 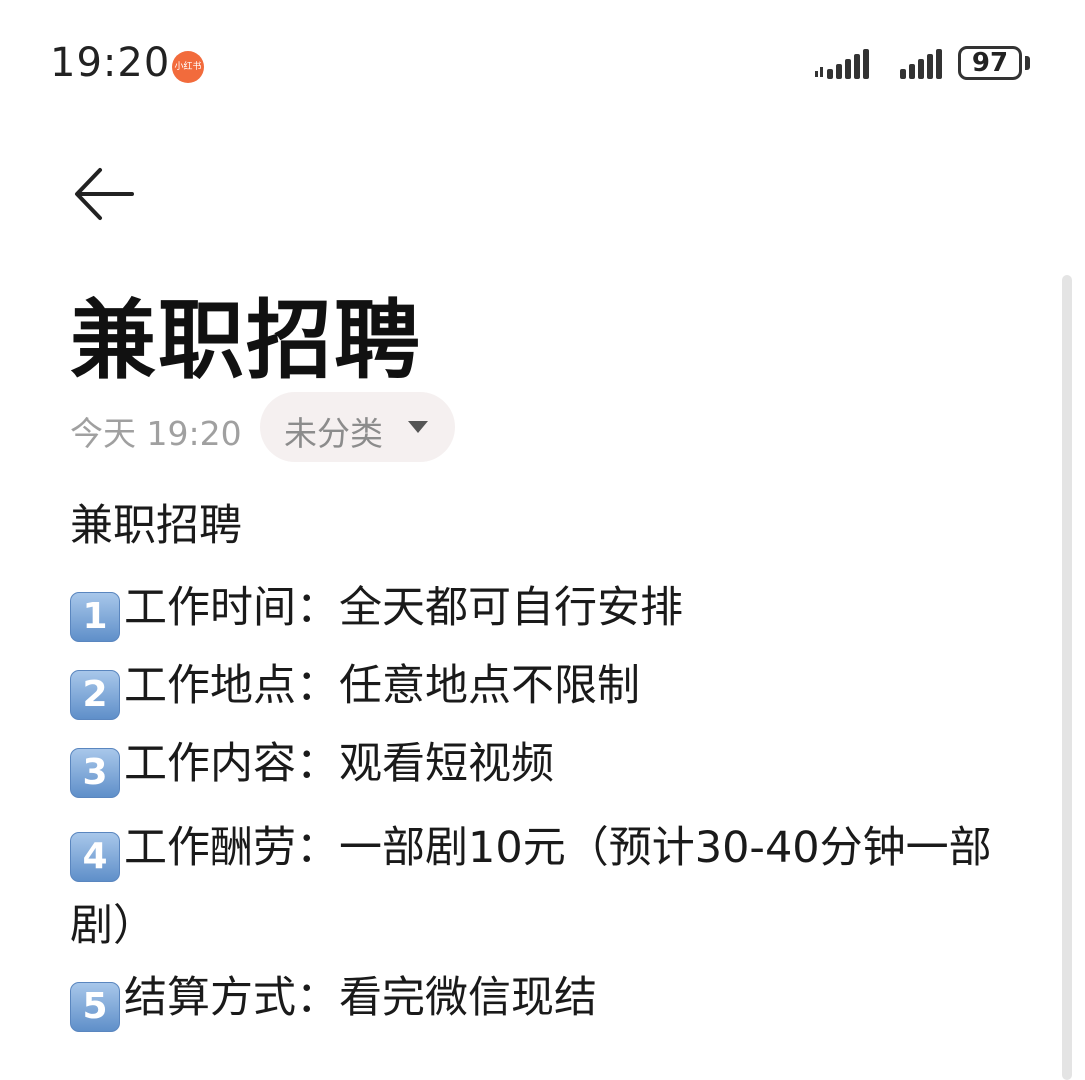 What do you see at coordinates (333, 433) in the screenshot?
I see `category-label: 未分类` at bounding box center [333, 433].